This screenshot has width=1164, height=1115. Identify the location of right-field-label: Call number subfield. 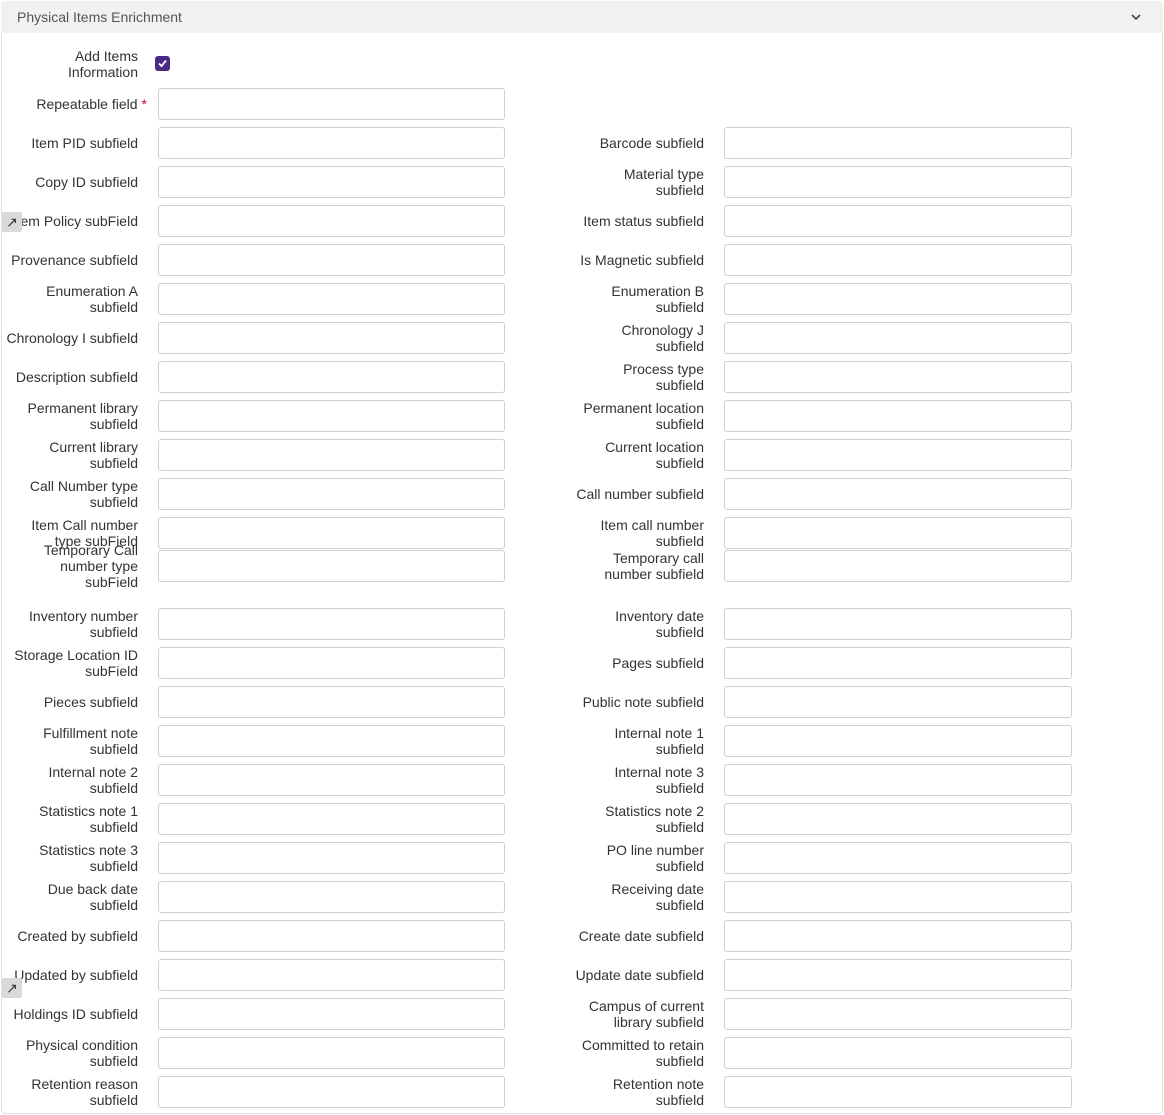
(640, 494).